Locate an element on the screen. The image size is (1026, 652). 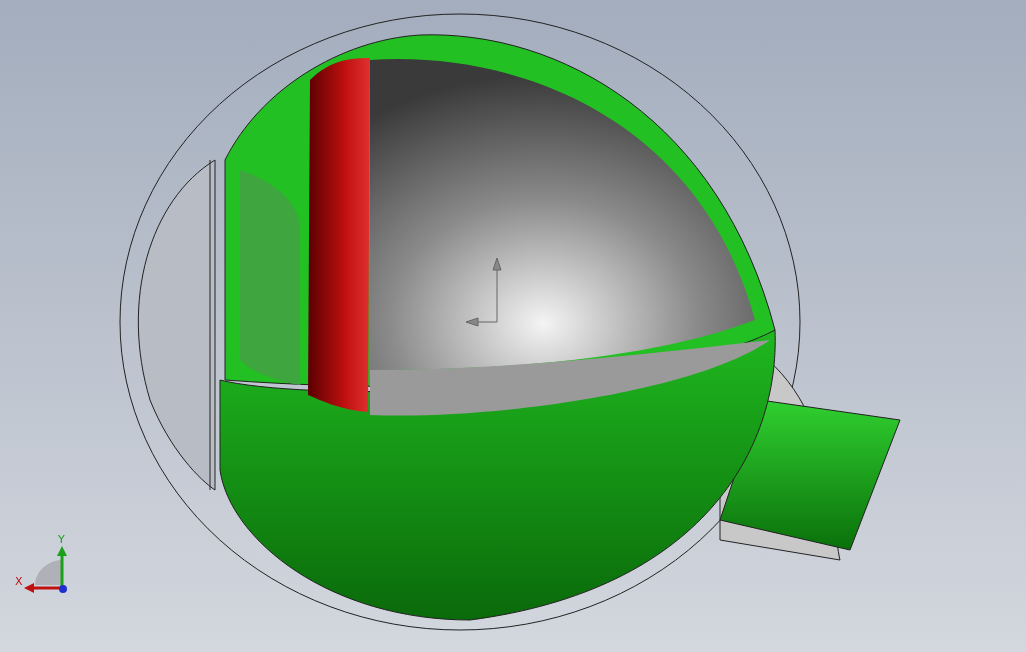
x-axis-label: X is located at coordinates (19, 581).